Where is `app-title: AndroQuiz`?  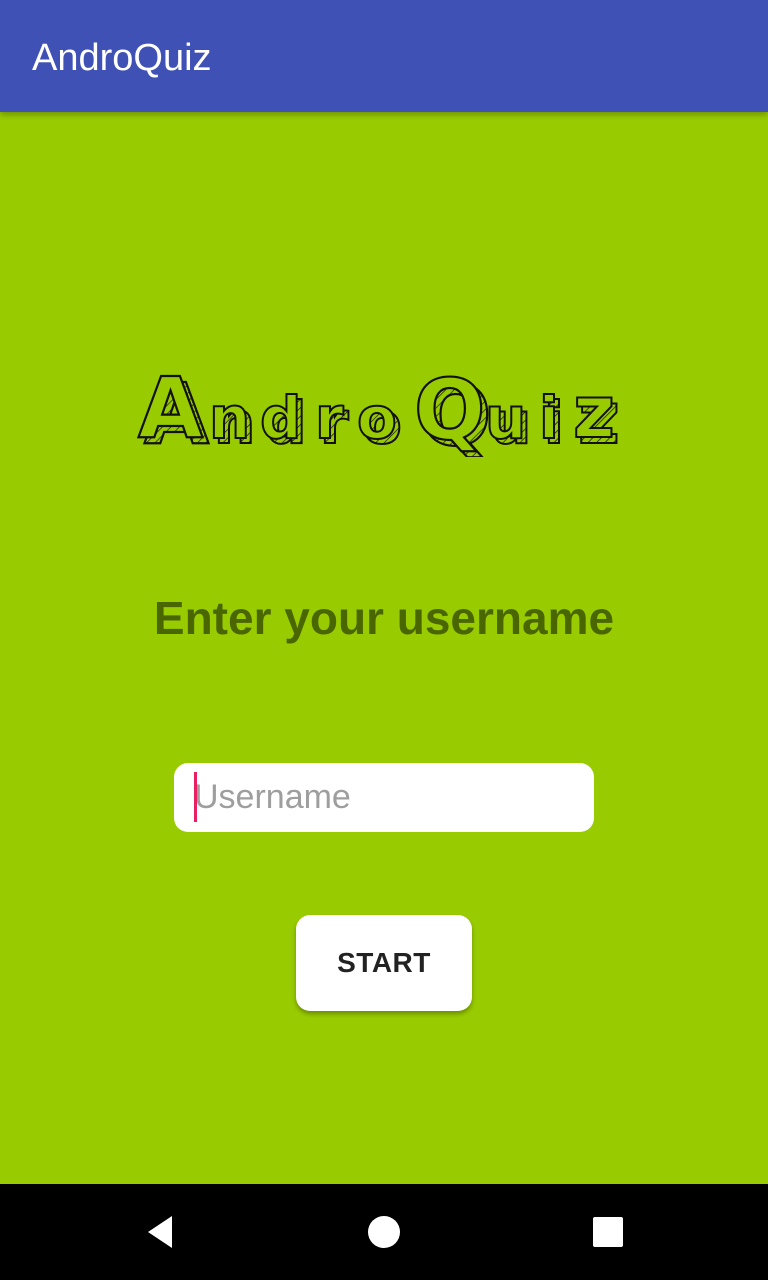 app-title: AndroQuiz is located at coordinates (122, 58).